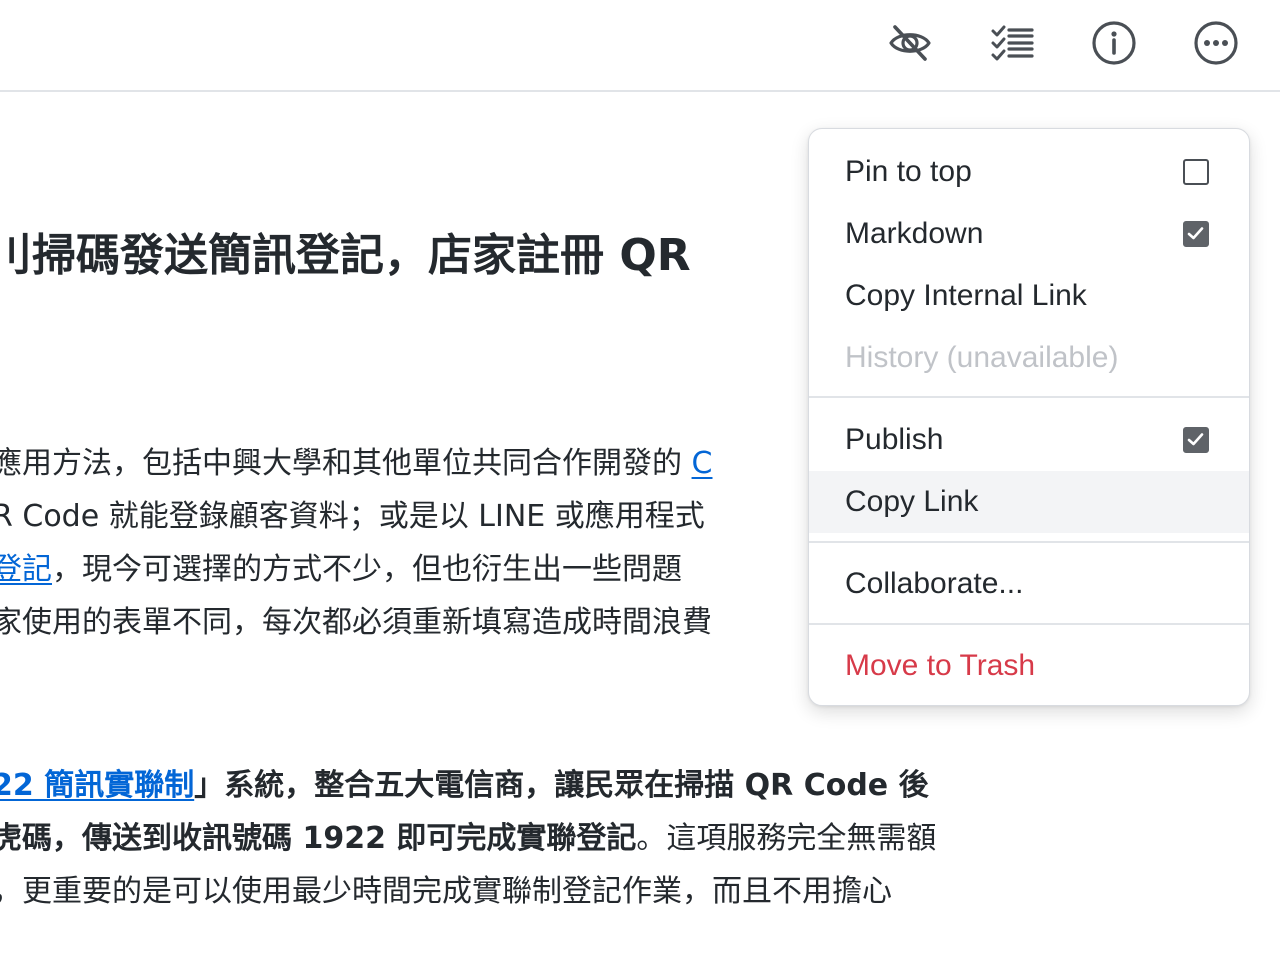  Describe the element at coordinates (345, 255) in the screenshot. I see `article-title: 刂掃碼發送簡訊登記，店家註冊 QR` at that location.